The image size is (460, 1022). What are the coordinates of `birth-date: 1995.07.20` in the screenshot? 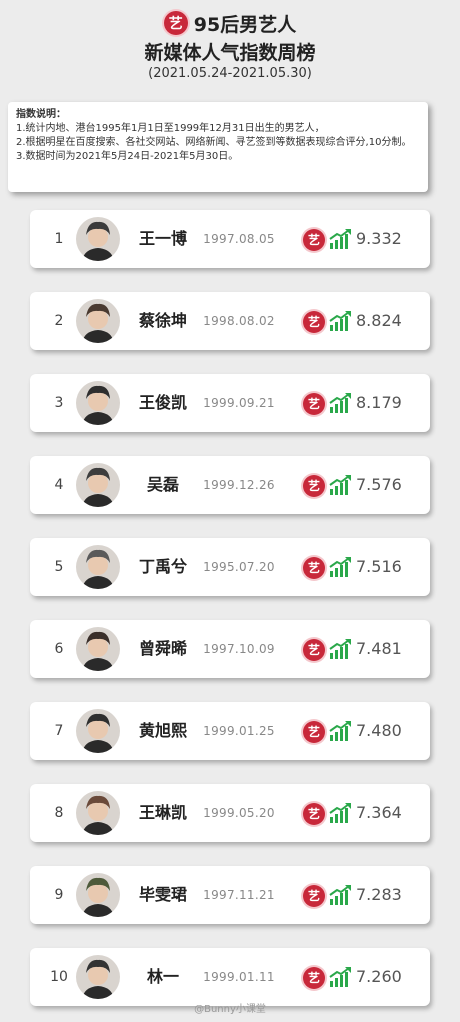 It's located at (239, 567).